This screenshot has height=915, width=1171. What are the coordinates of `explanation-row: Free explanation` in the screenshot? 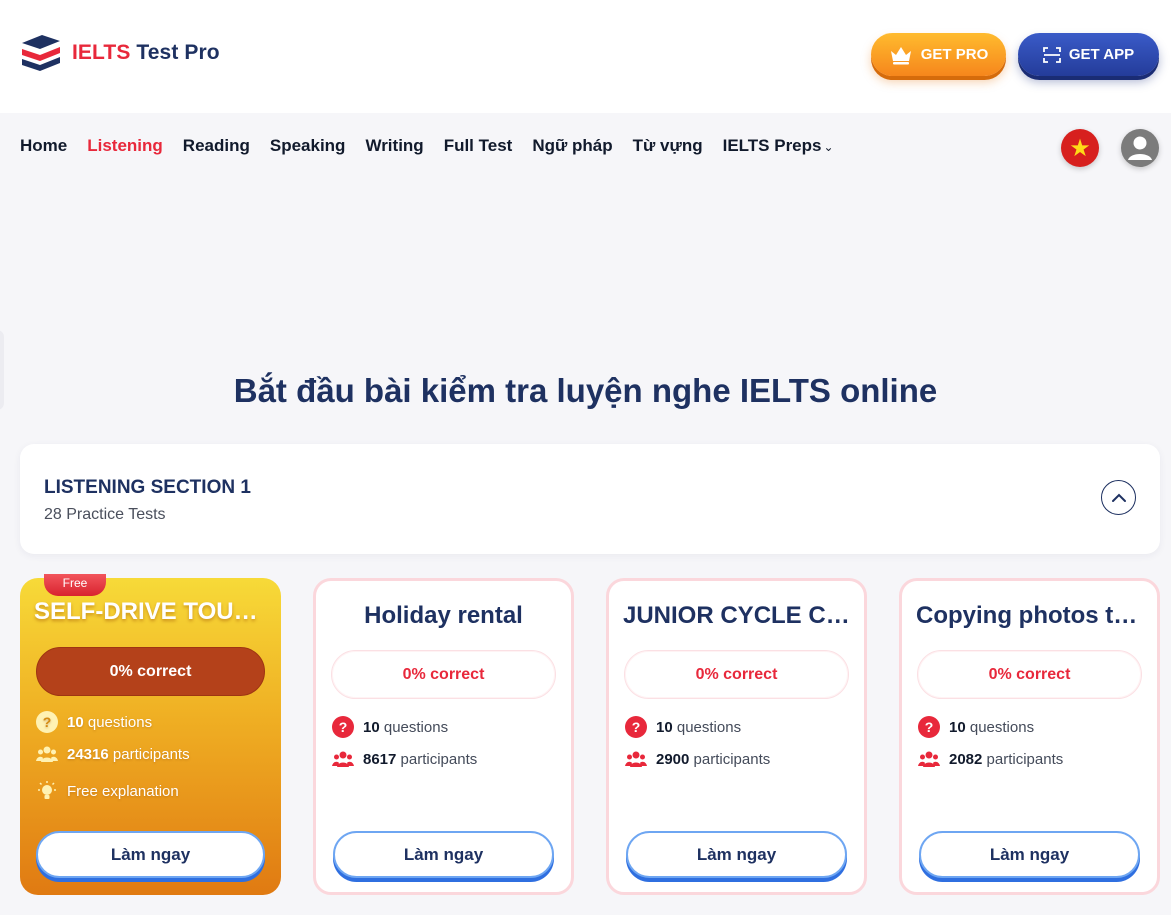 It's located at (107, 791).